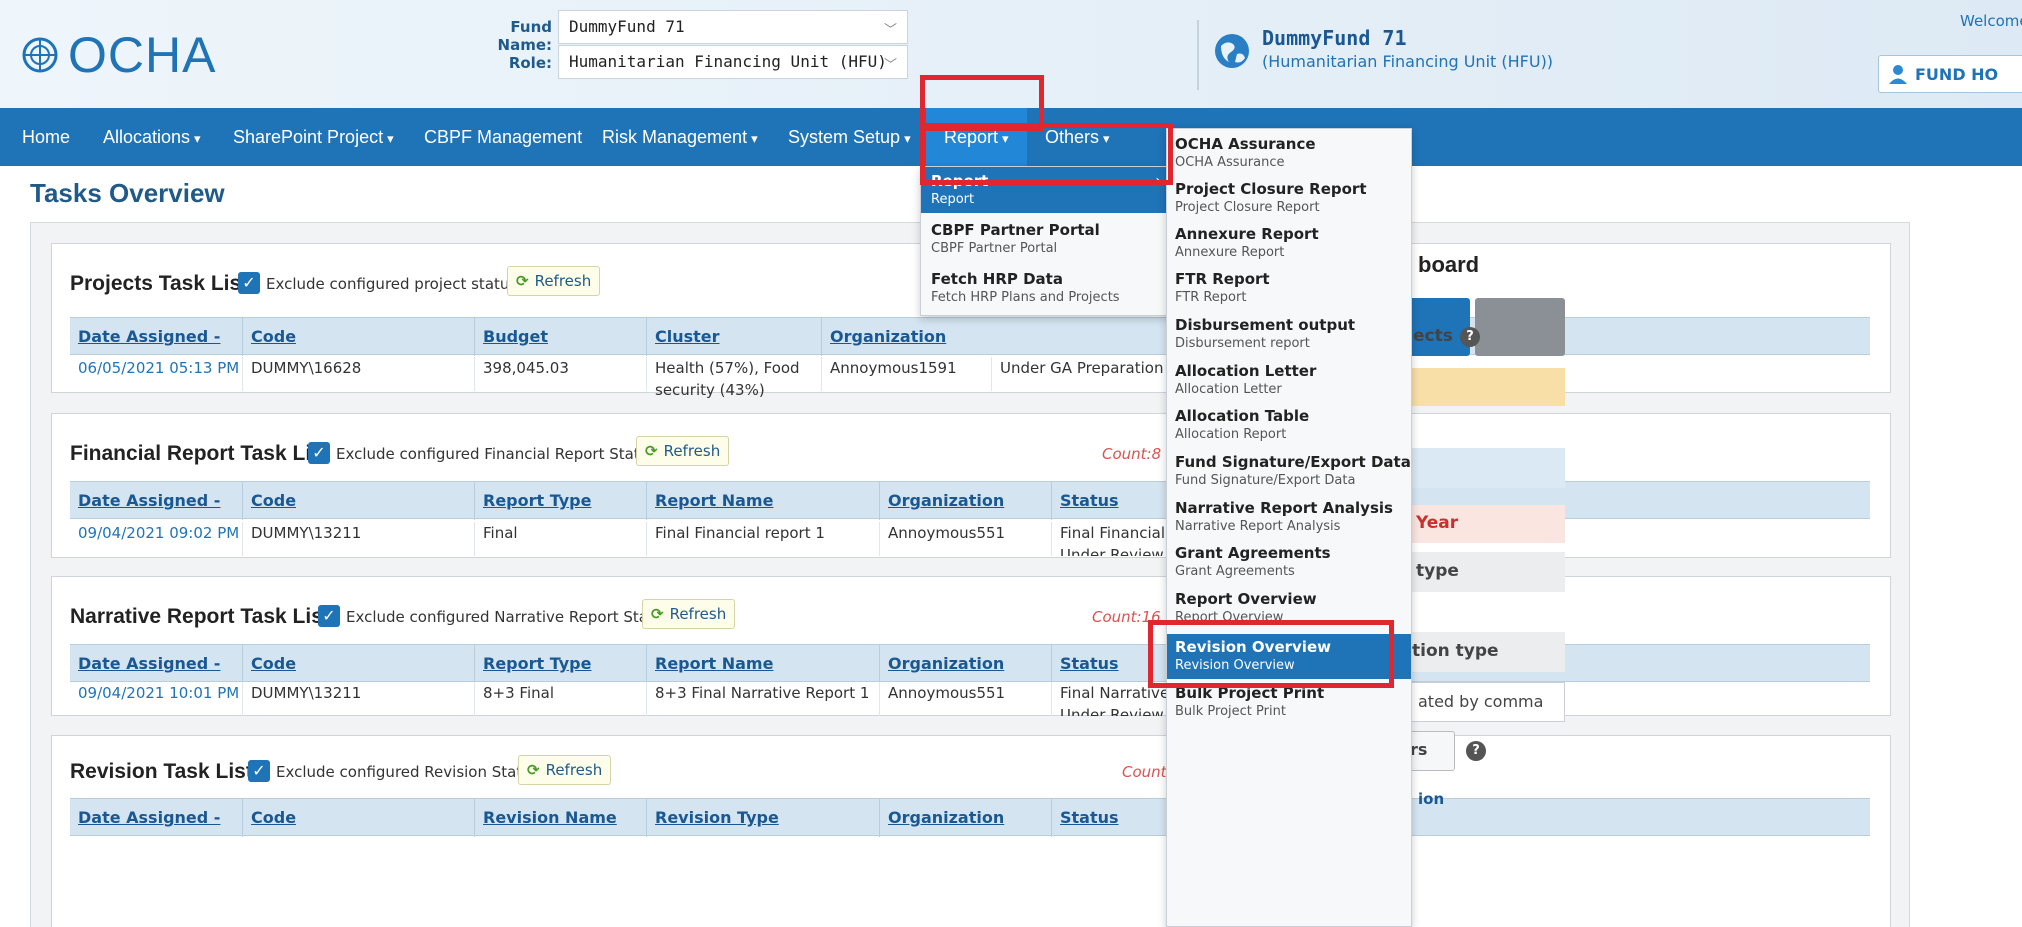 This screenshot has height=927, width=2022. Describe the element at coordinates (1449, 264) in the screenshot. I see `dashboard-title: board` at that location.